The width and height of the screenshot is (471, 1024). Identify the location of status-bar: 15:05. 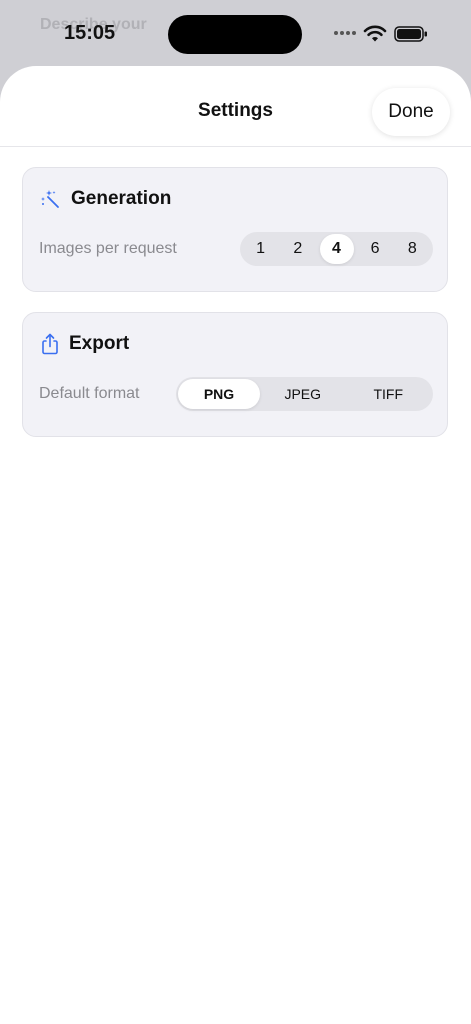
(235, 33).